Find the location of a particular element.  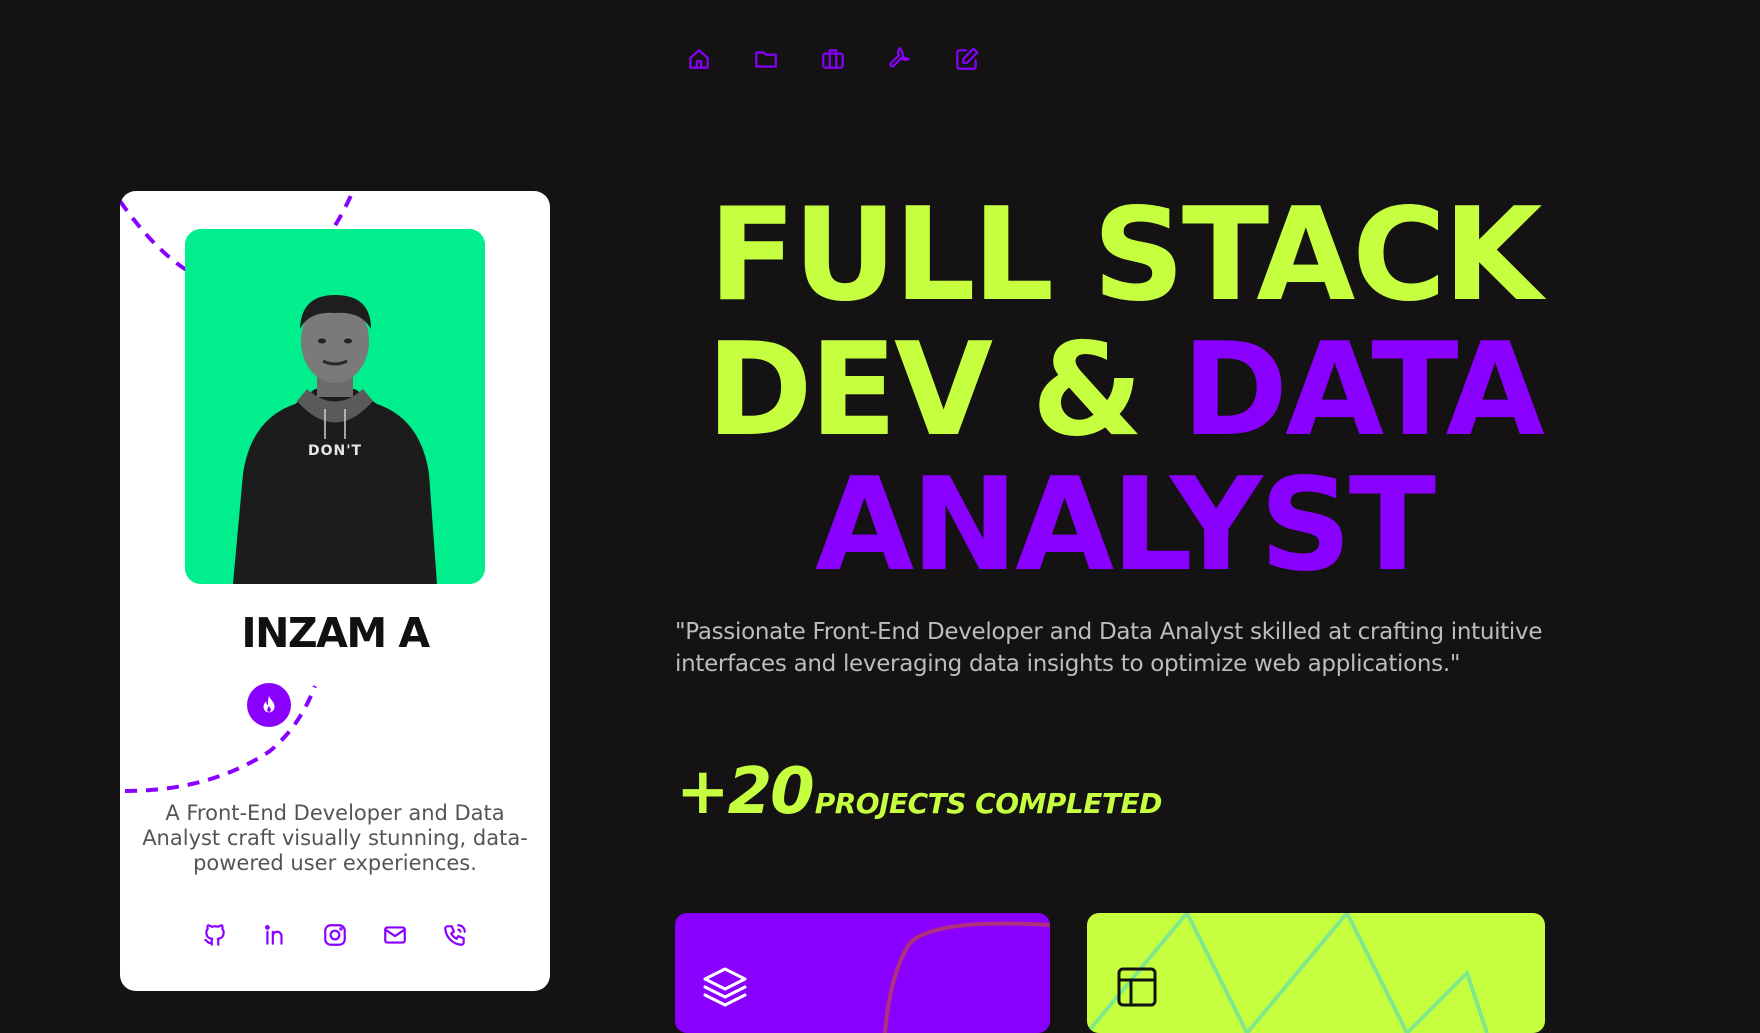

phone-icon is located at coordinates (455, 935).